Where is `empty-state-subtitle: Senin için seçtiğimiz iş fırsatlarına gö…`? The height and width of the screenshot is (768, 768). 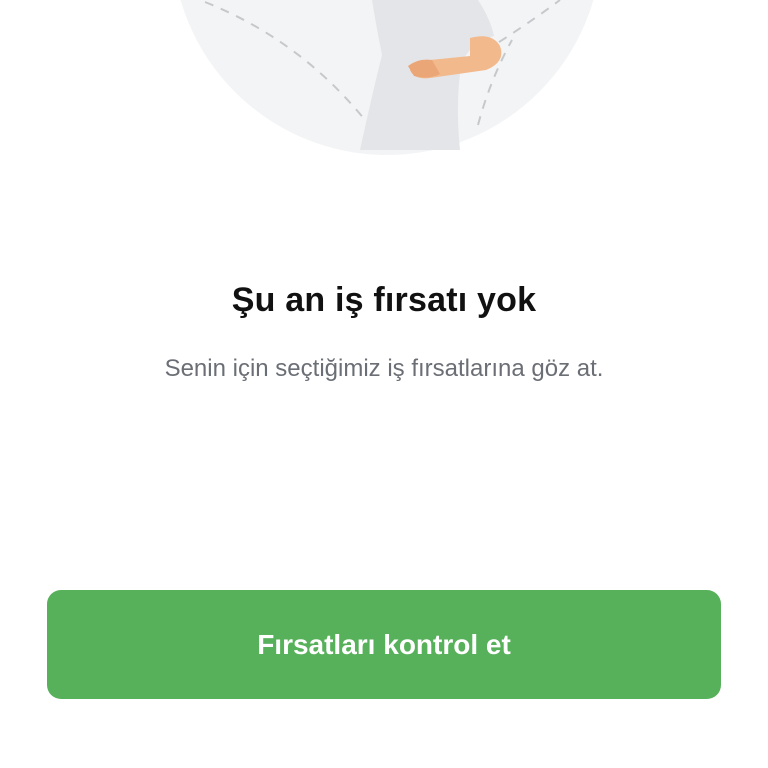
empty-state-subtitle: Senin için seçtiğimiz iş fırsatlarına gö… is located at coordinates (384, 368).